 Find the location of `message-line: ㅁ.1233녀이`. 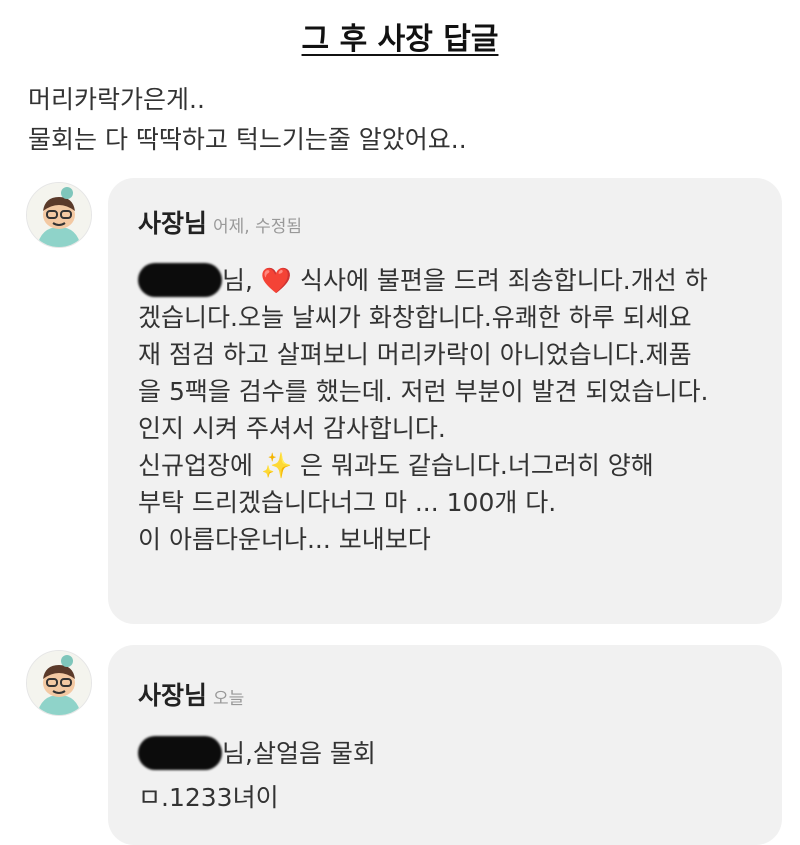

message-line: ㅁ.1233녀이 is located at coordinates (208, 797).